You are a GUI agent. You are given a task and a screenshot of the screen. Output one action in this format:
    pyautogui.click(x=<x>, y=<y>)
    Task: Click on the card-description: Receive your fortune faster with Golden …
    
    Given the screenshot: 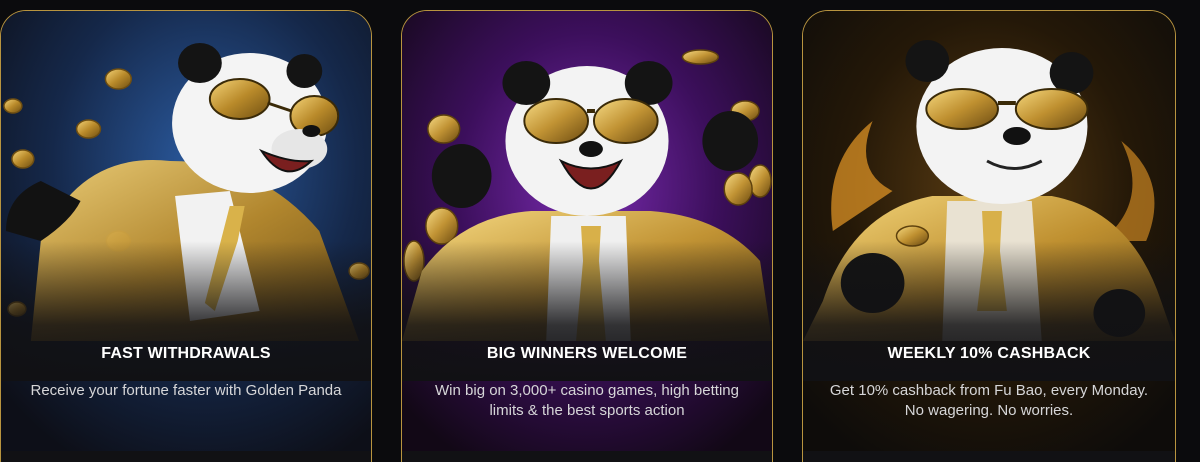 What is the action you would take?
    pyautogui.click(x=186, y=390)
    